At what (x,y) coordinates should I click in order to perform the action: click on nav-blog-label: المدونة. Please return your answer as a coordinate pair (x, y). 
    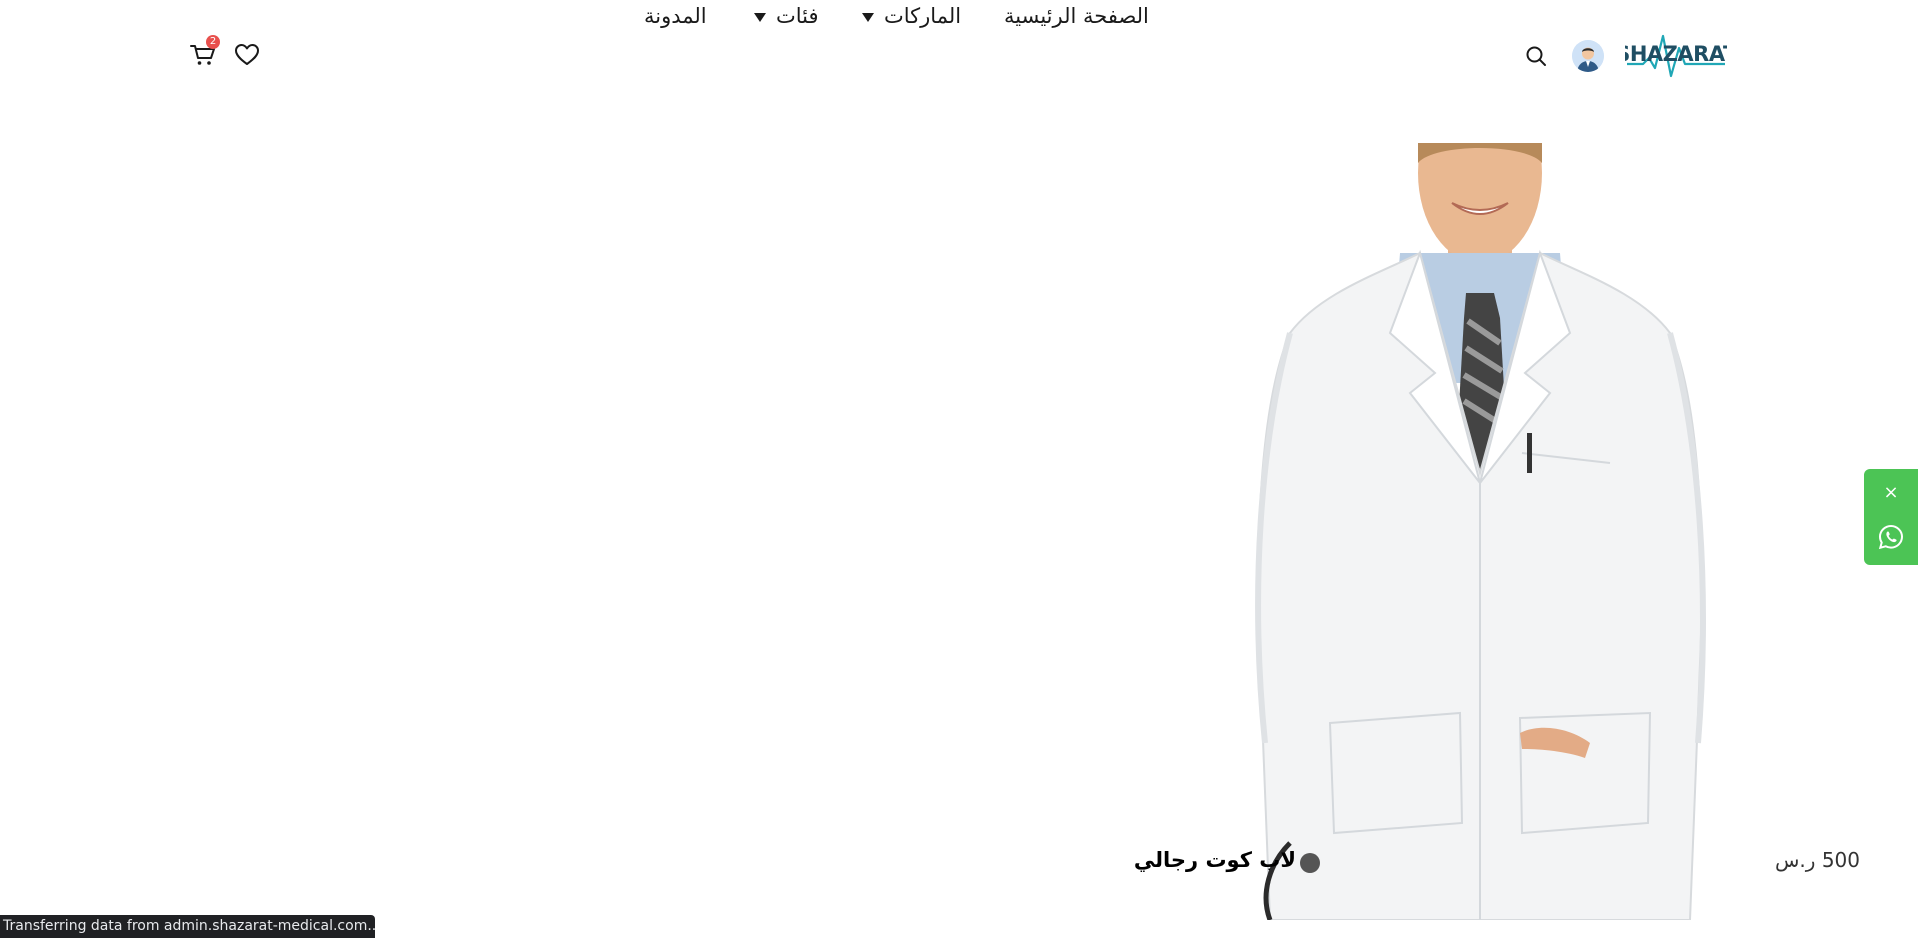
    Looking at the image, I should click on (675, 16).